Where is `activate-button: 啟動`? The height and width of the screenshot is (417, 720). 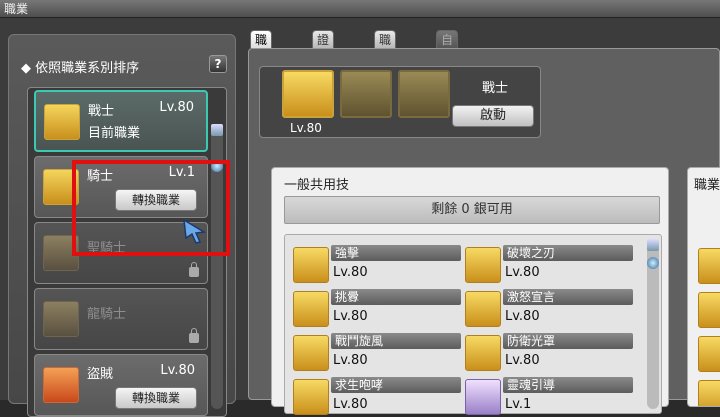 activate-button: 啟動 is located at coordinates (493, 116).